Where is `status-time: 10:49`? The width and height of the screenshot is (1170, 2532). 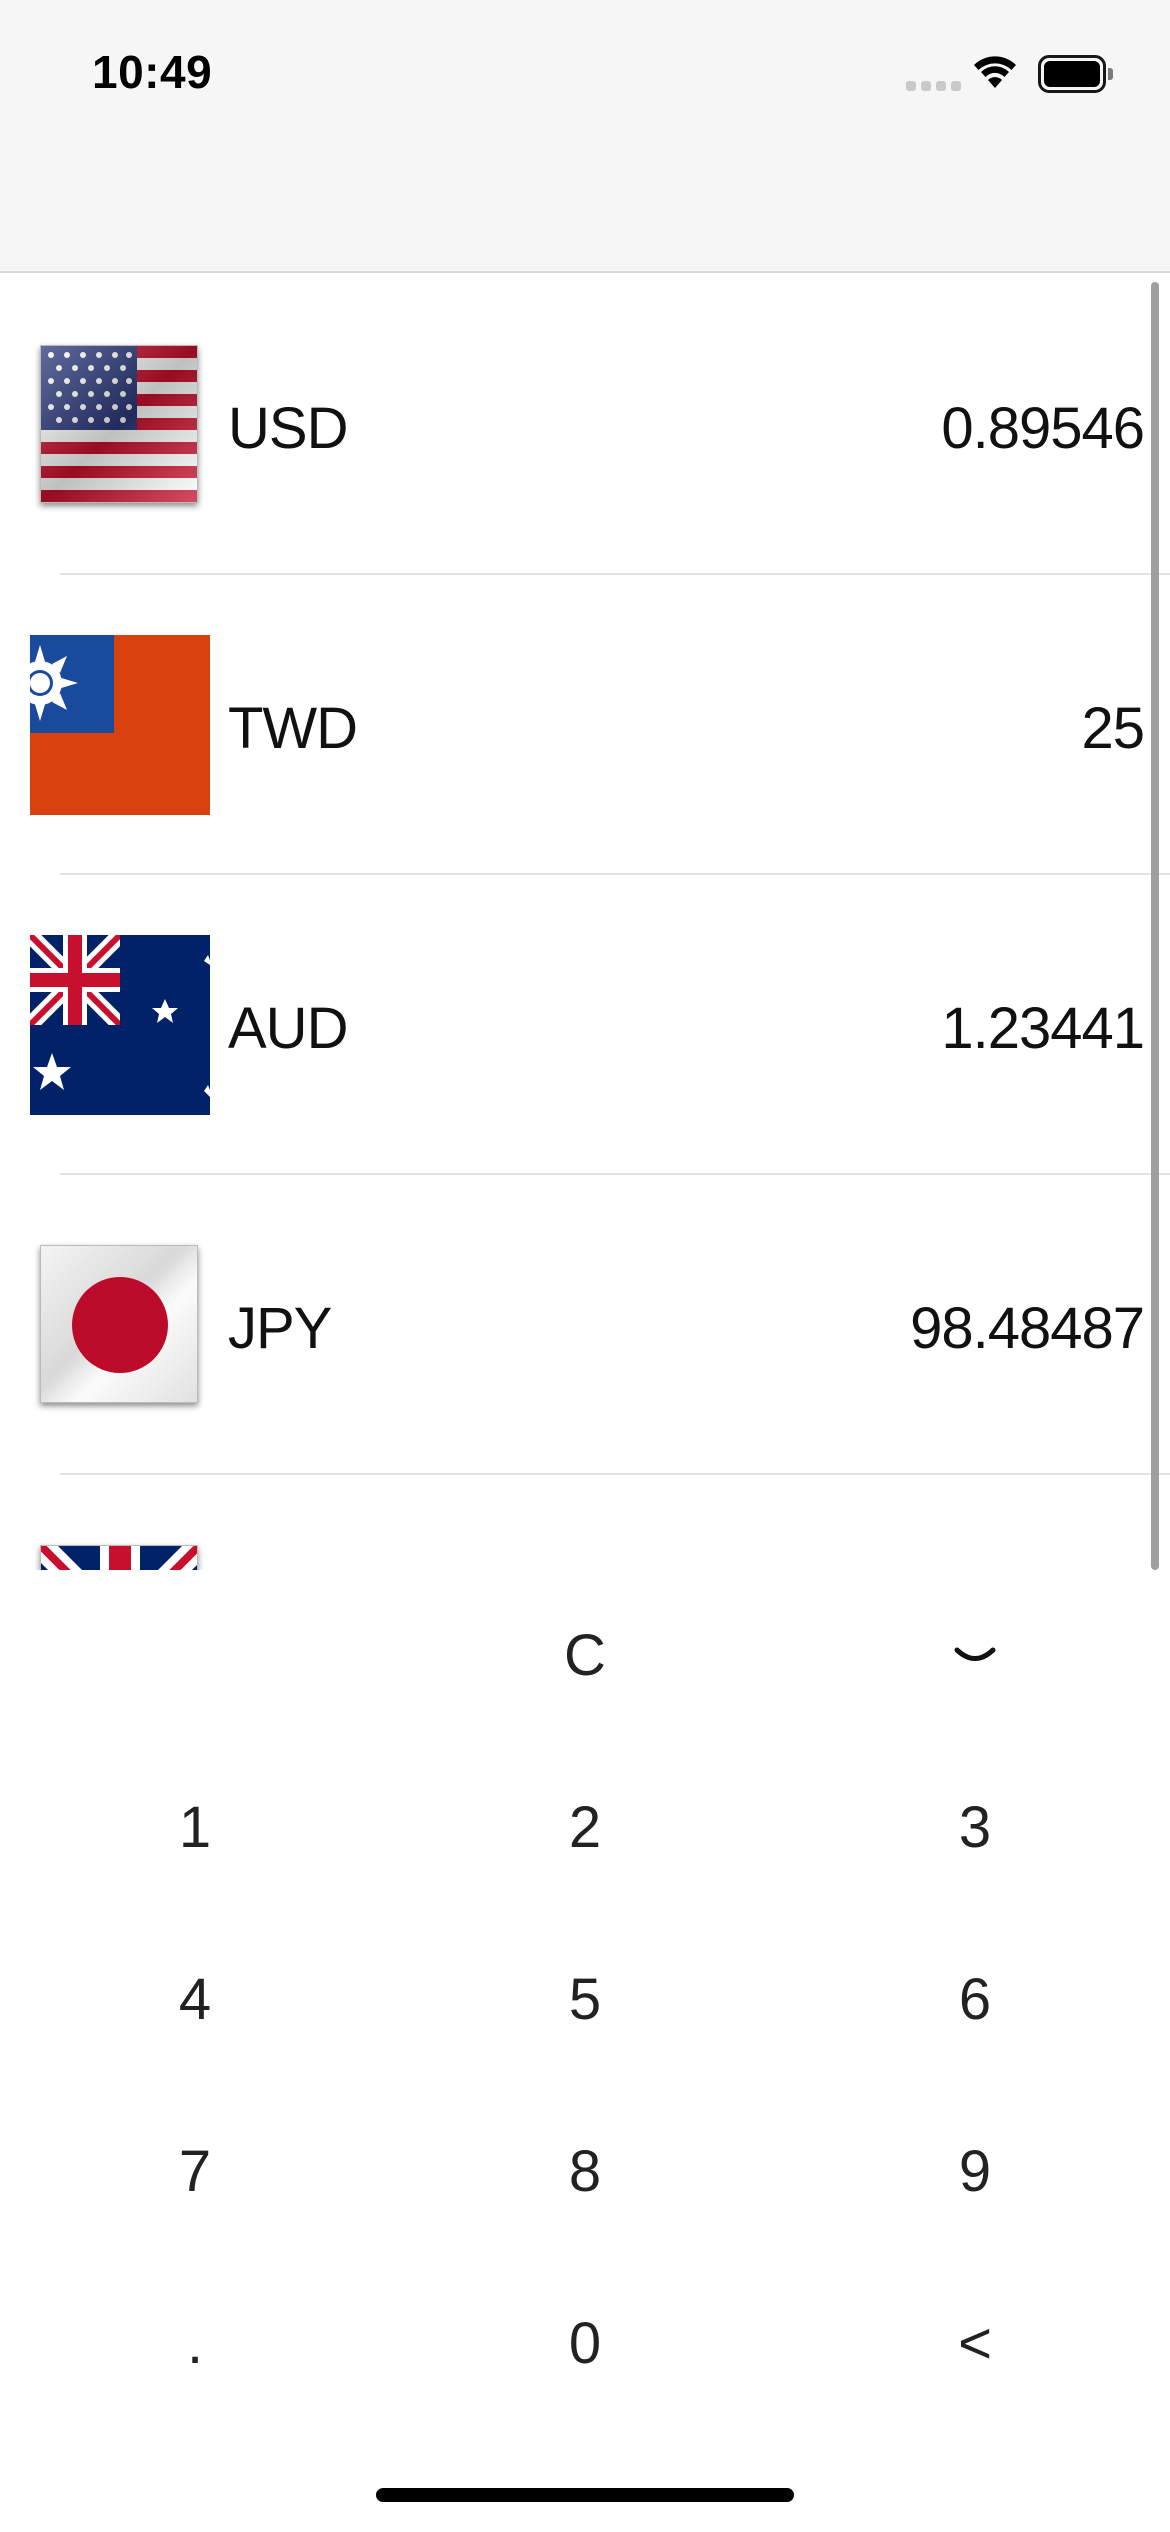 status-time: 10:49 is located at coordinates (152, 72).